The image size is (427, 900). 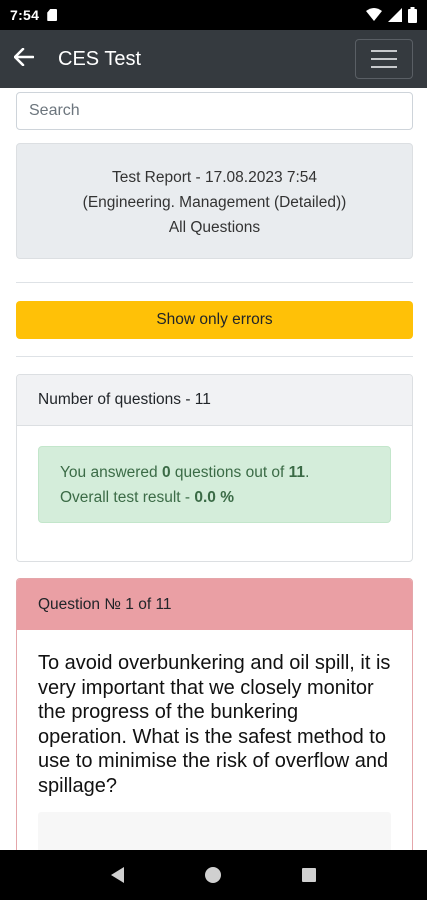 I want to click on status-icons, so click(x=391, y=15).